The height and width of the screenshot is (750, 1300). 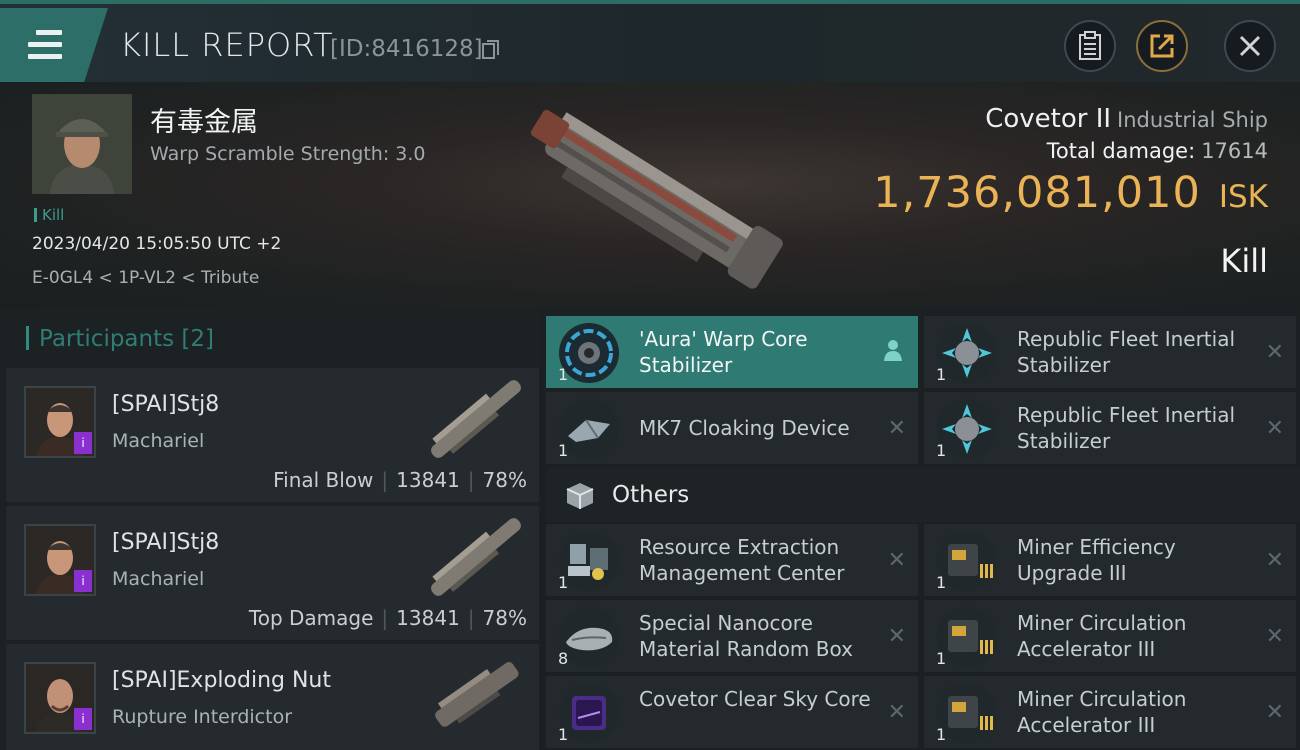 What do you see at coordinates (1244, 261) in the screenshot?
I see `kill-result: Kill` at bounding box center [1244, 261].